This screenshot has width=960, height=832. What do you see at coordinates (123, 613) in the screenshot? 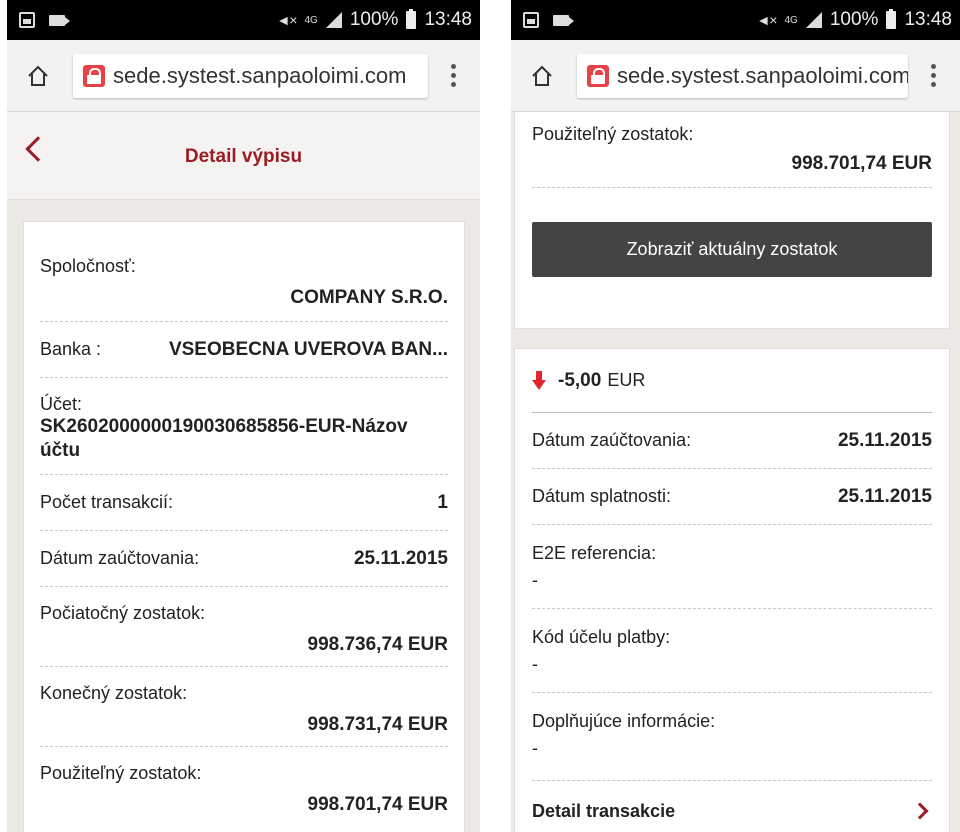
I see `field-label: Počiatočný zostatok:` at bounding box center [123, 613].